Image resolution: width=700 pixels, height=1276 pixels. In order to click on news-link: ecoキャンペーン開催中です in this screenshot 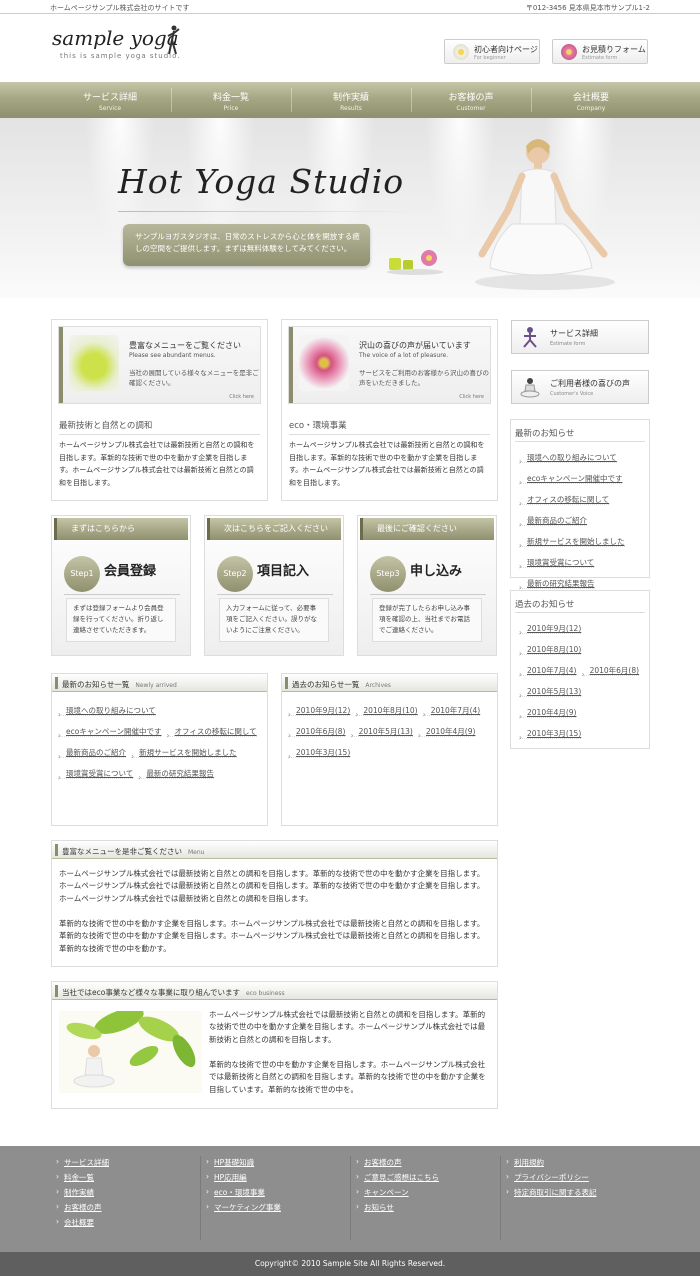, I will do `click(110, 732)`.